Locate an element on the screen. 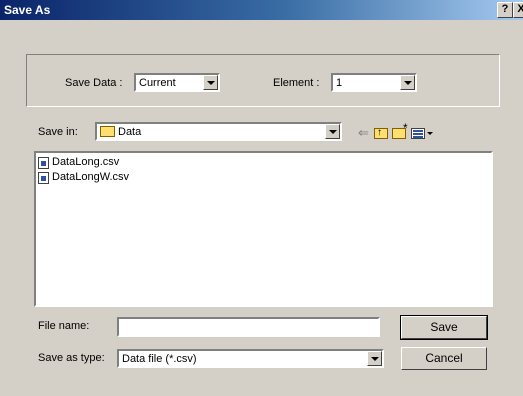 The height and width of the screenshot is (396, 523). window-title: Save As is located at coordinates (27, 10).